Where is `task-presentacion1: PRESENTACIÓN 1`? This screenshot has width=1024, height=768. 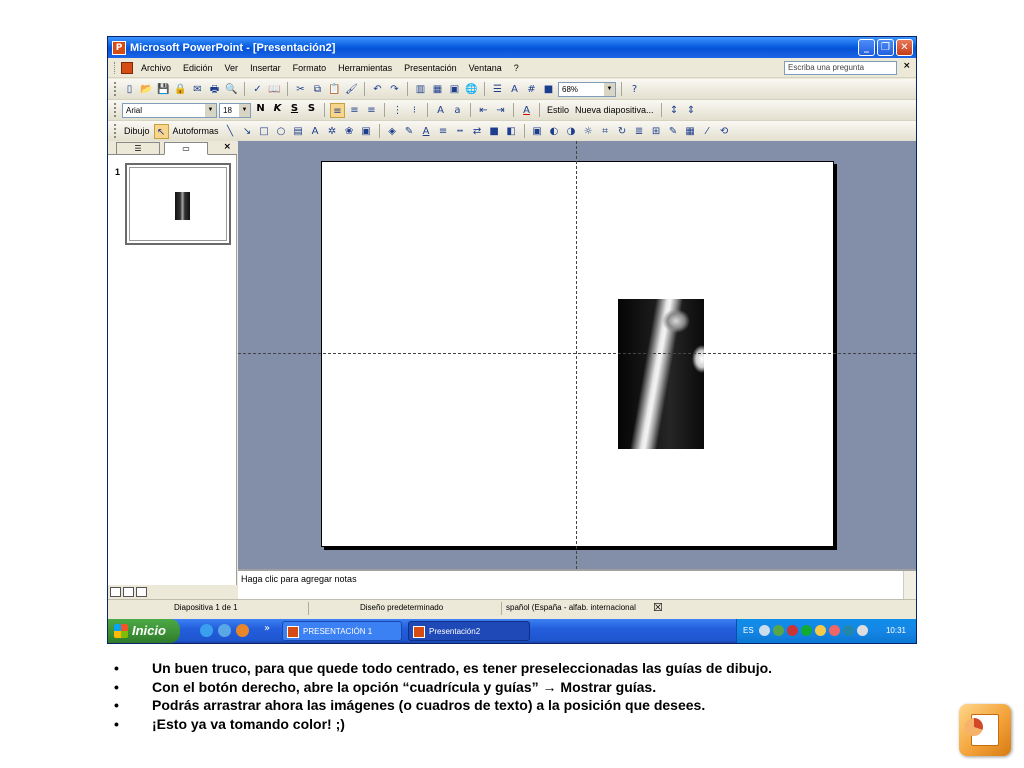 task-presentacion1: PRESENTACIÓN 1 is located at coordinates (342, 631).